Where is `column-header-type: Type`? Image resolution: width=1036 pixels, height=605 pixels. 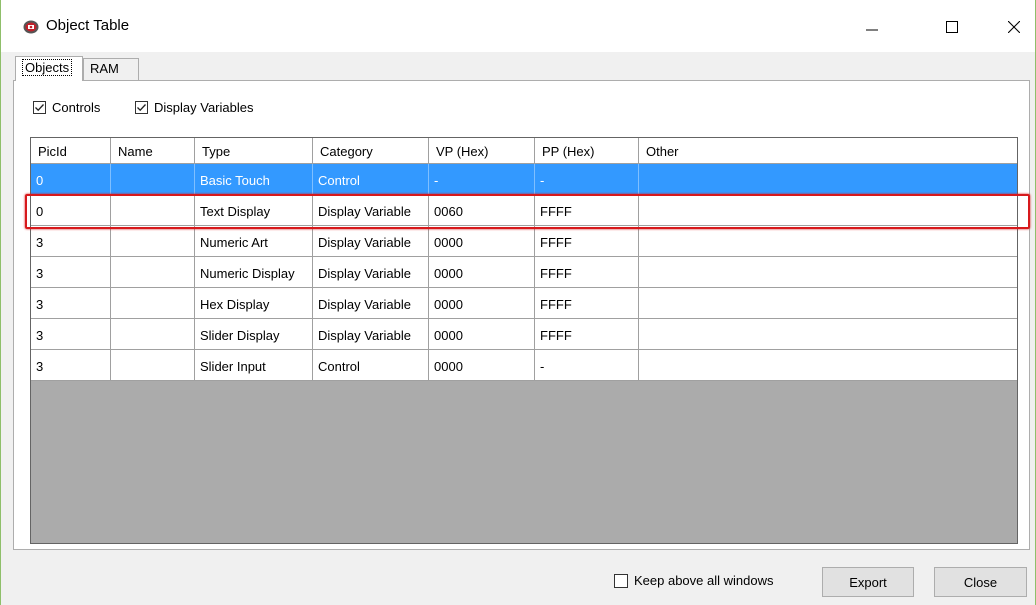
column-header-type: Type is located at coordinates (254, 151).